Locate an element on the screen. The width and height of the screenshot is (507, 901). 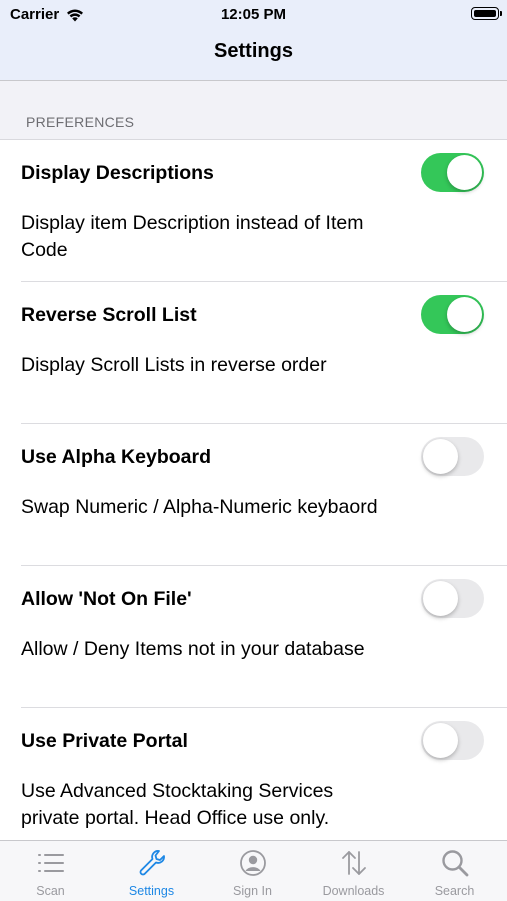
tab-label: Sign In is located at coordinates (252, 891).